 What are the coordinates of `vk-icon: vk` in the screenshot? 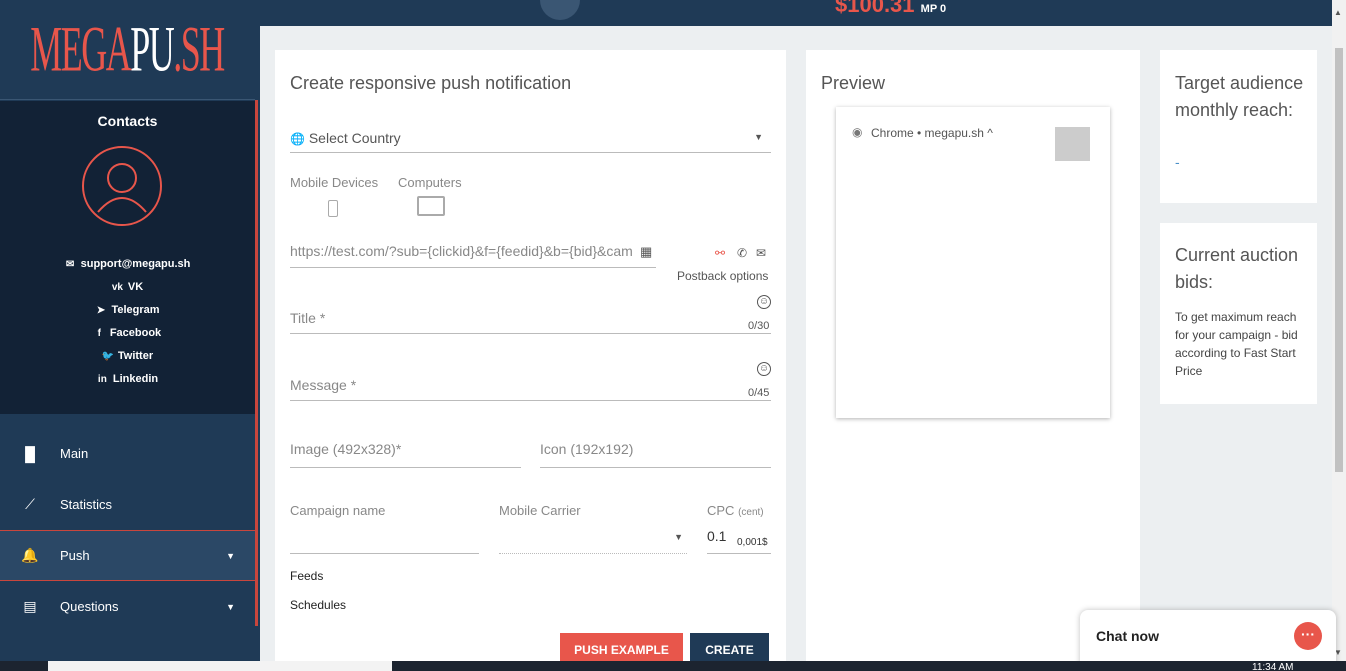 It's located at (117, 287).